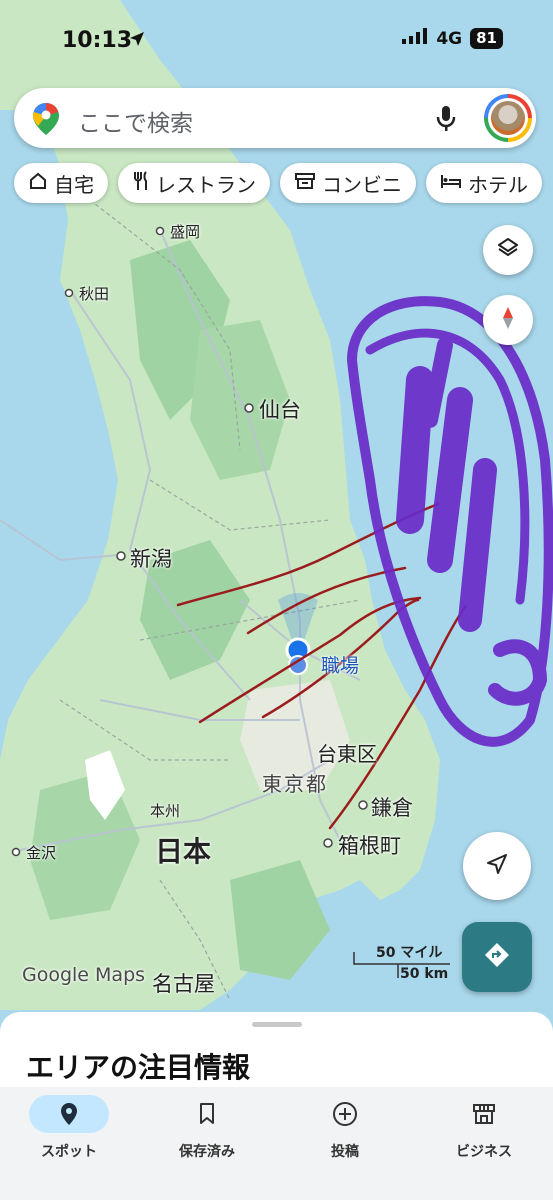 The image size is (553, 1200). Describe the element at coordinates (347, 754) in the screenshot. I see `city-label-taito: 台東区` at that location.